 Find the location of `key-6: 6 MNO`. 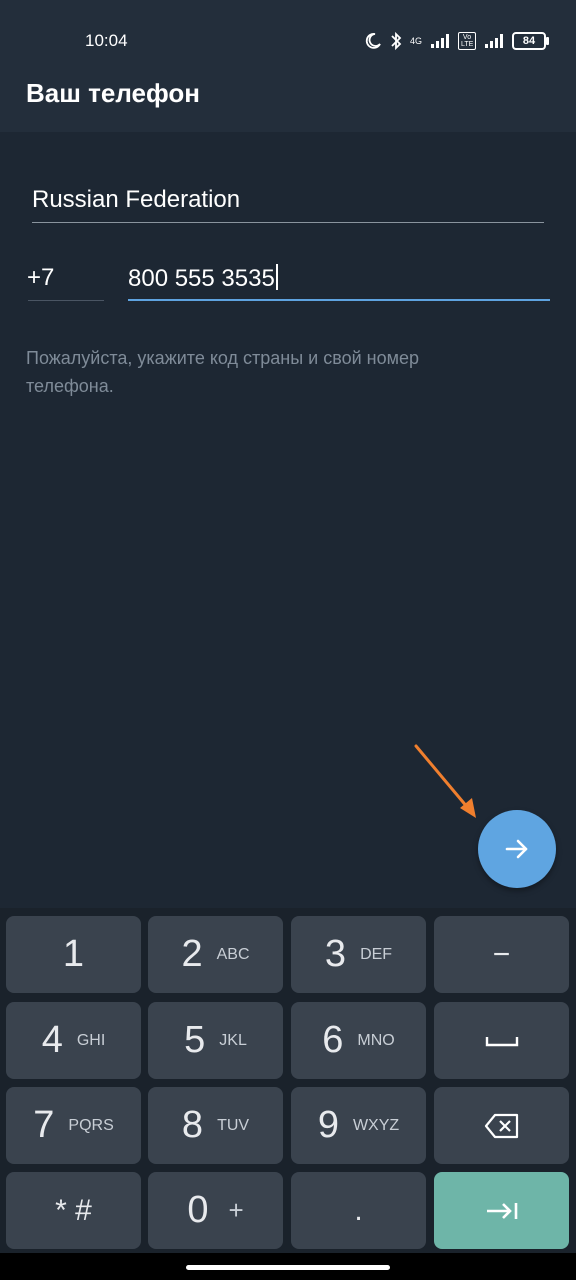

key-6: 6 MNO is located at coordinates (358, 1040).